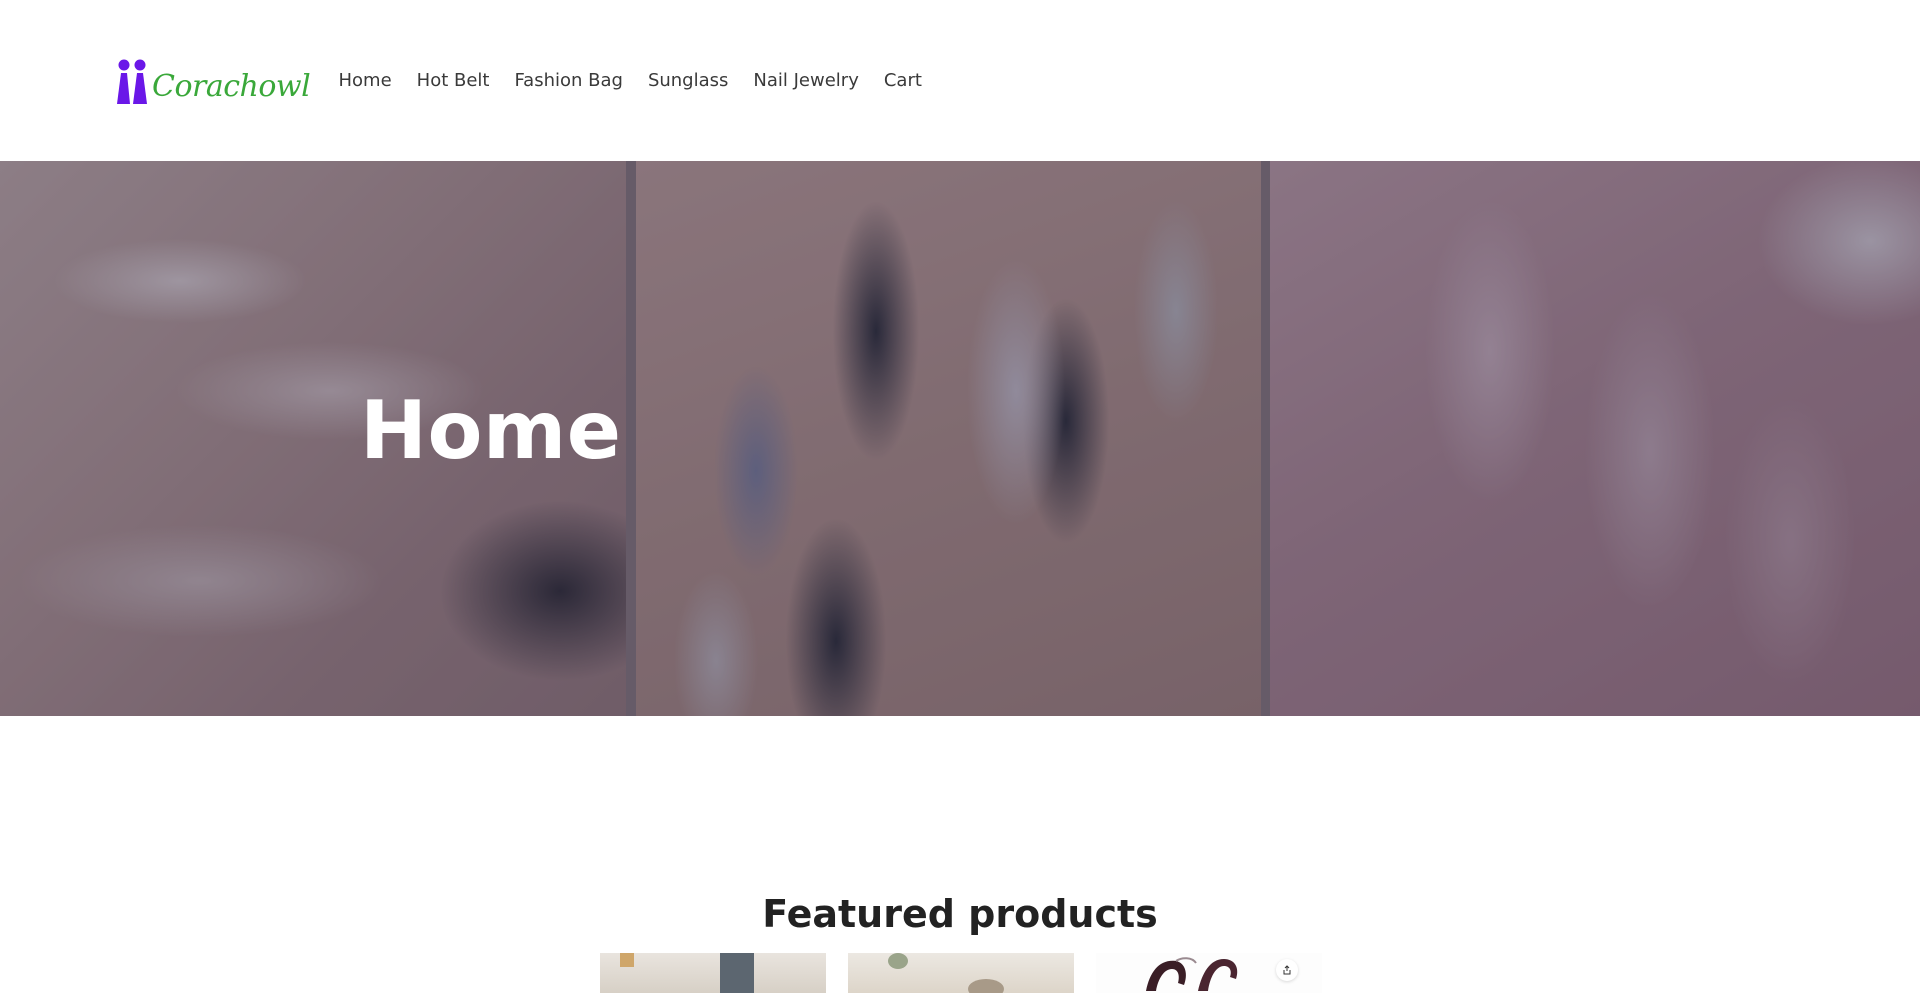  I want to click on logo-text: Corachowl, so click(231, 86).